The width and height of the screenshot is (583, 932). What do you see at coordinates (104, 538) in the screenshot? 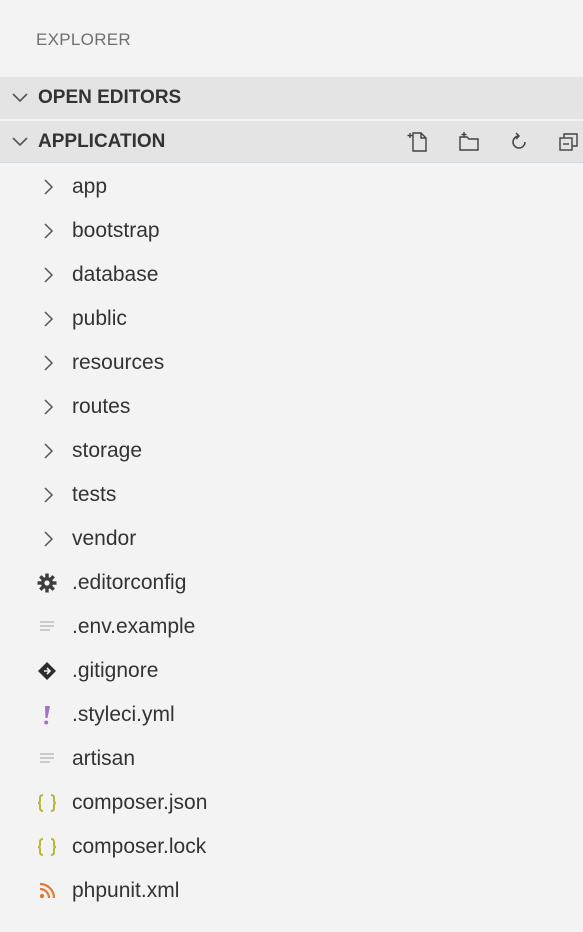
I see `folder-label: vendor` at bounding box center [104, 538].